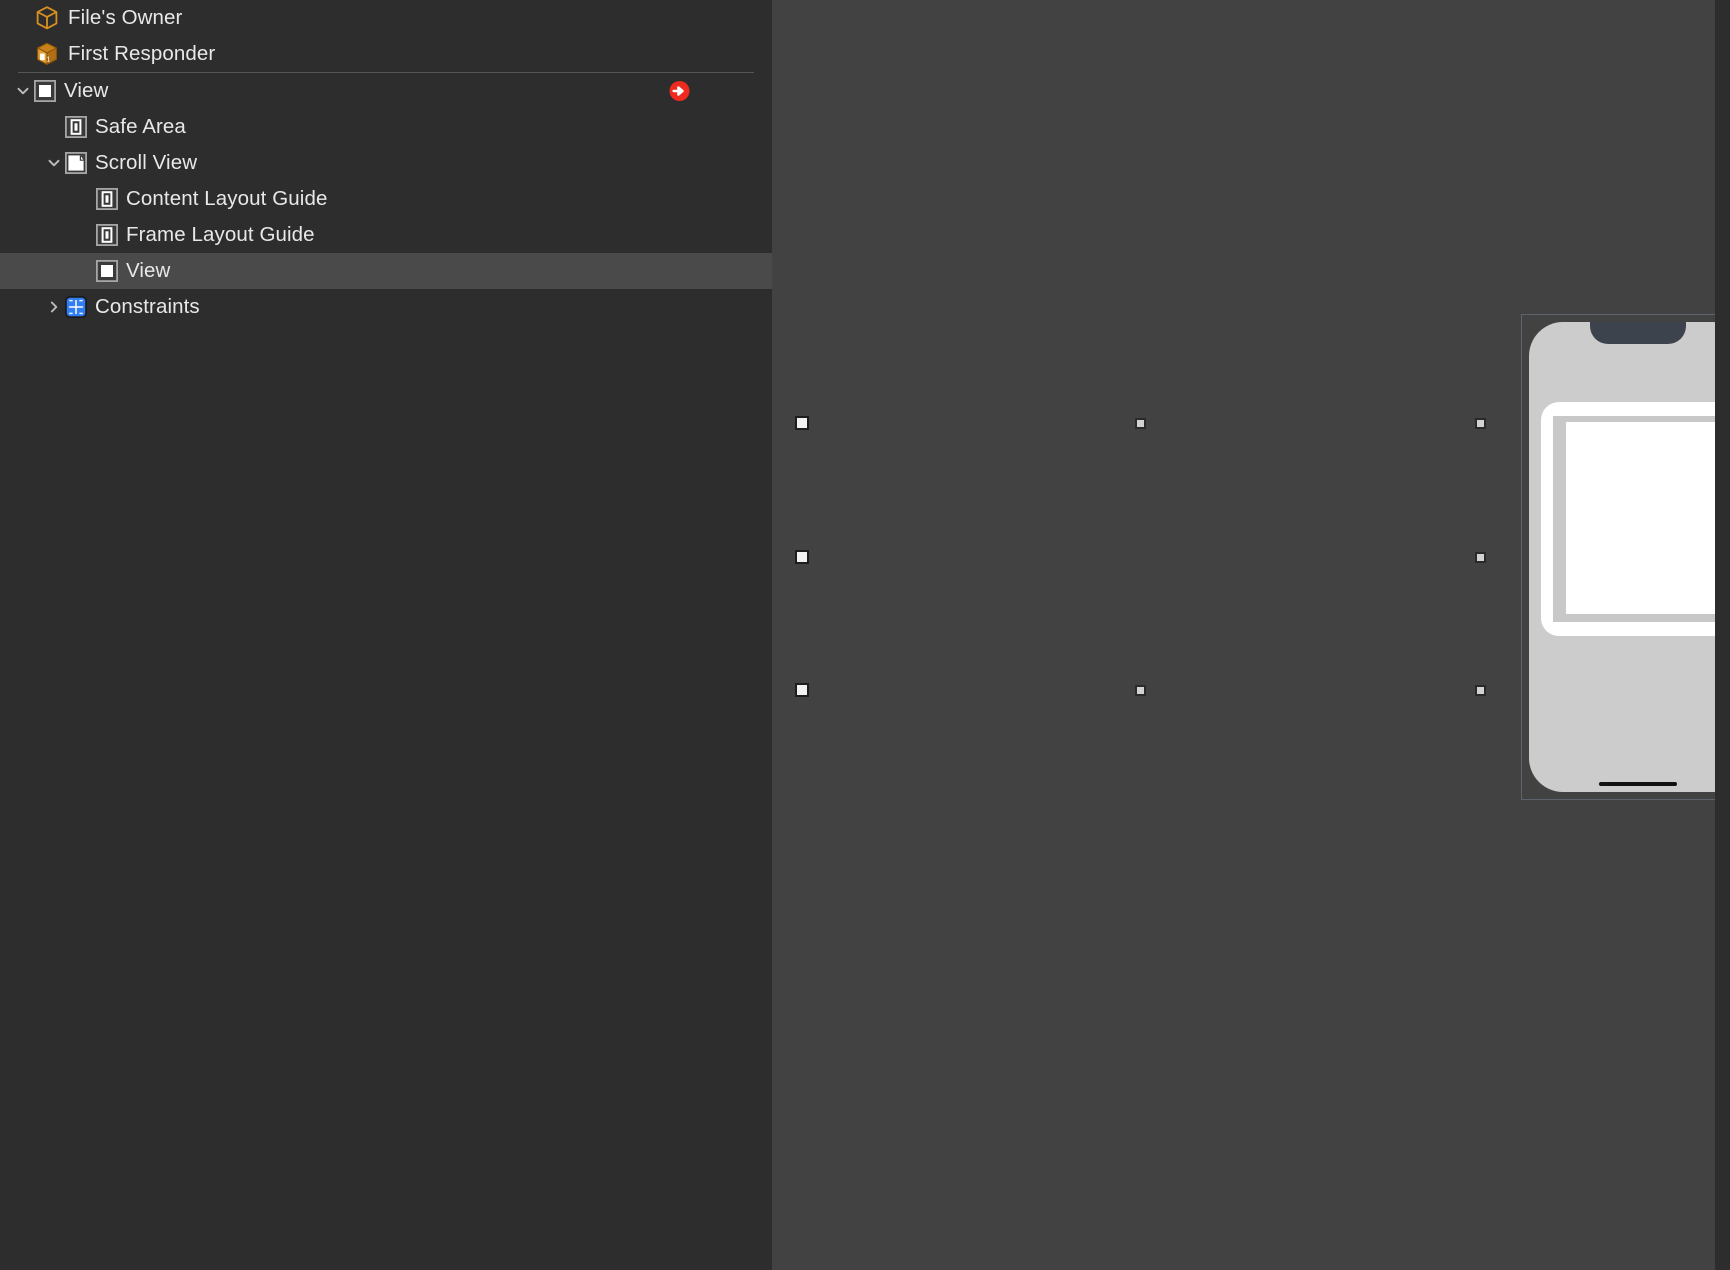  I want to click on scroll-view-icon, so click(76, 163).